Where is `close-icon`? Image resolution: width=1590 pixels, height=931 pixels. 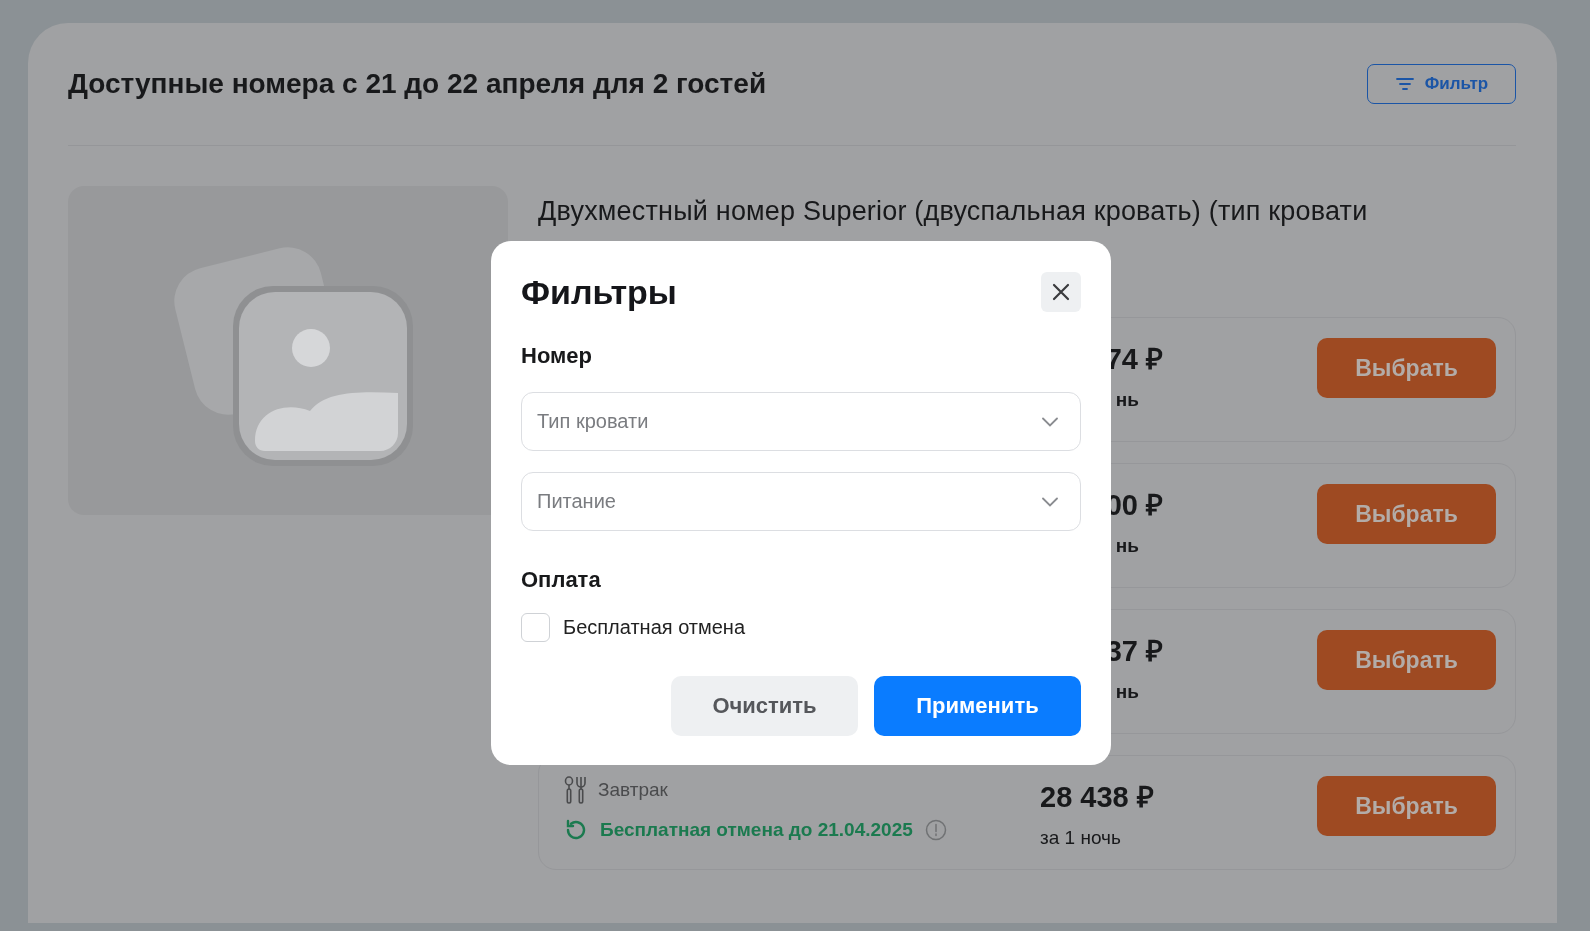
close-icon is located at coordinates (1061, 292).